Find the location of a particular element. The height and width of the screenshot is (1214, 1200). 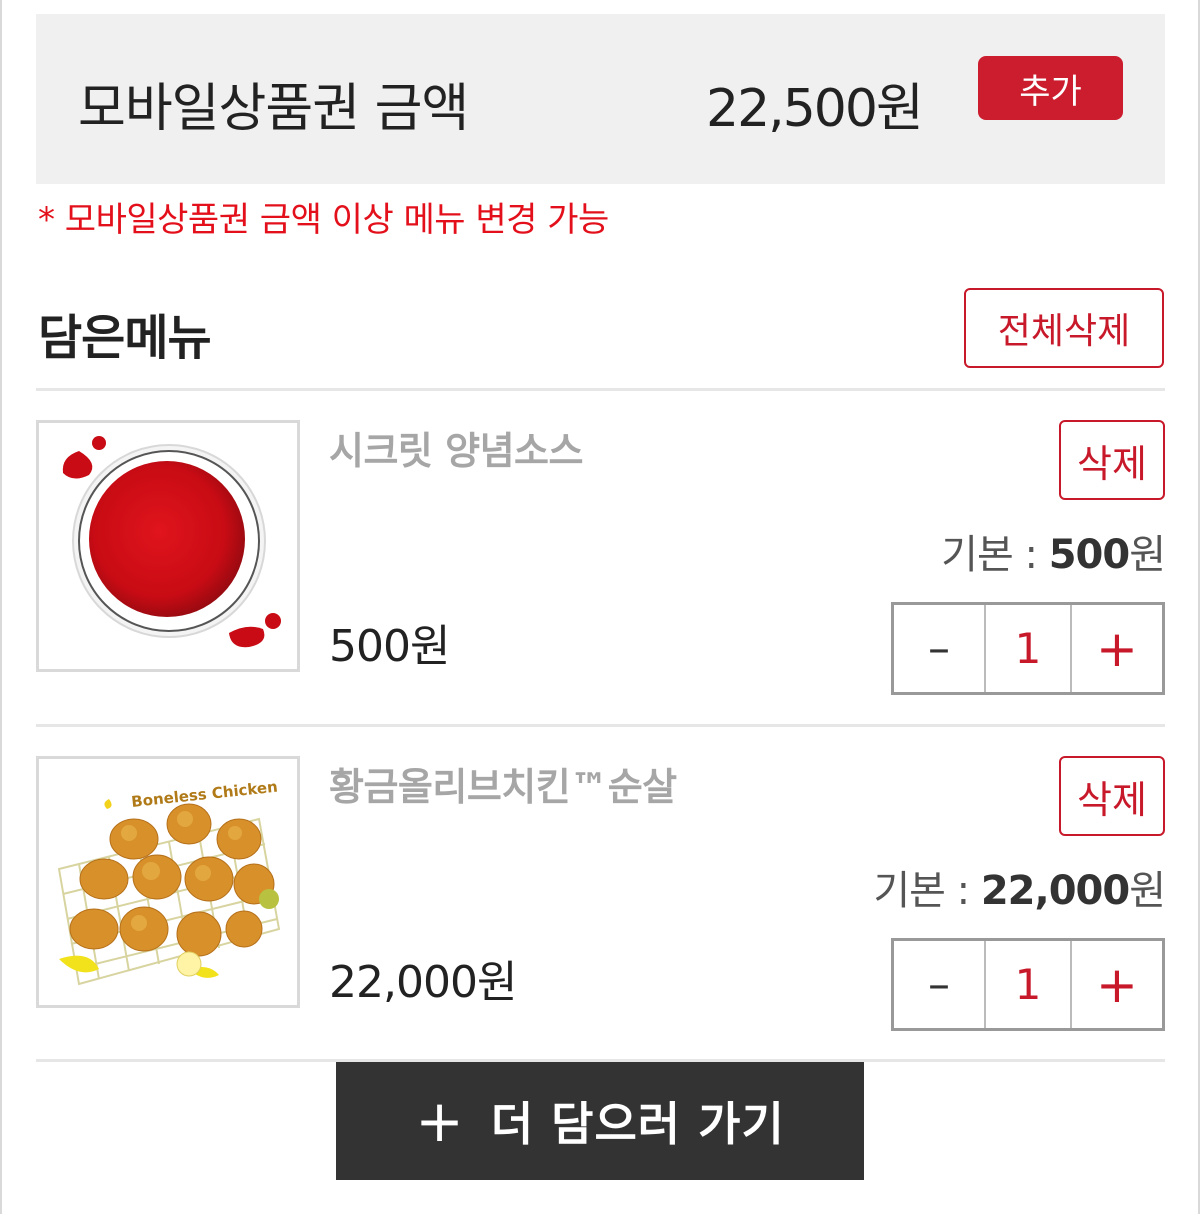

chicken-thumbnail: Boneless Chicken is located at coordinates (168, 882).